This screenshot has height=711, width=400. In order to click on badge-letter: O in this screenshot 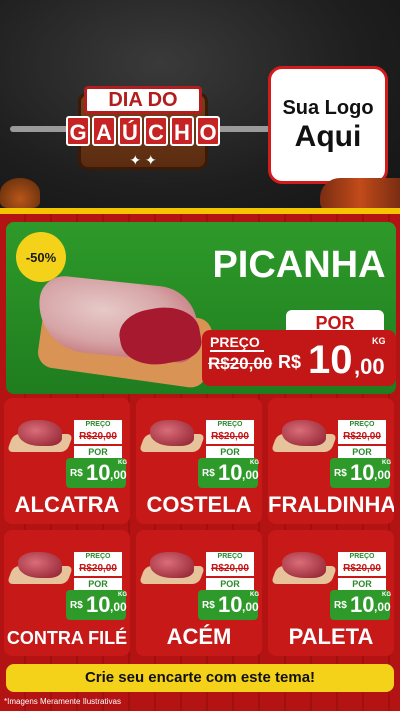, I will do `click(208, 131)`.